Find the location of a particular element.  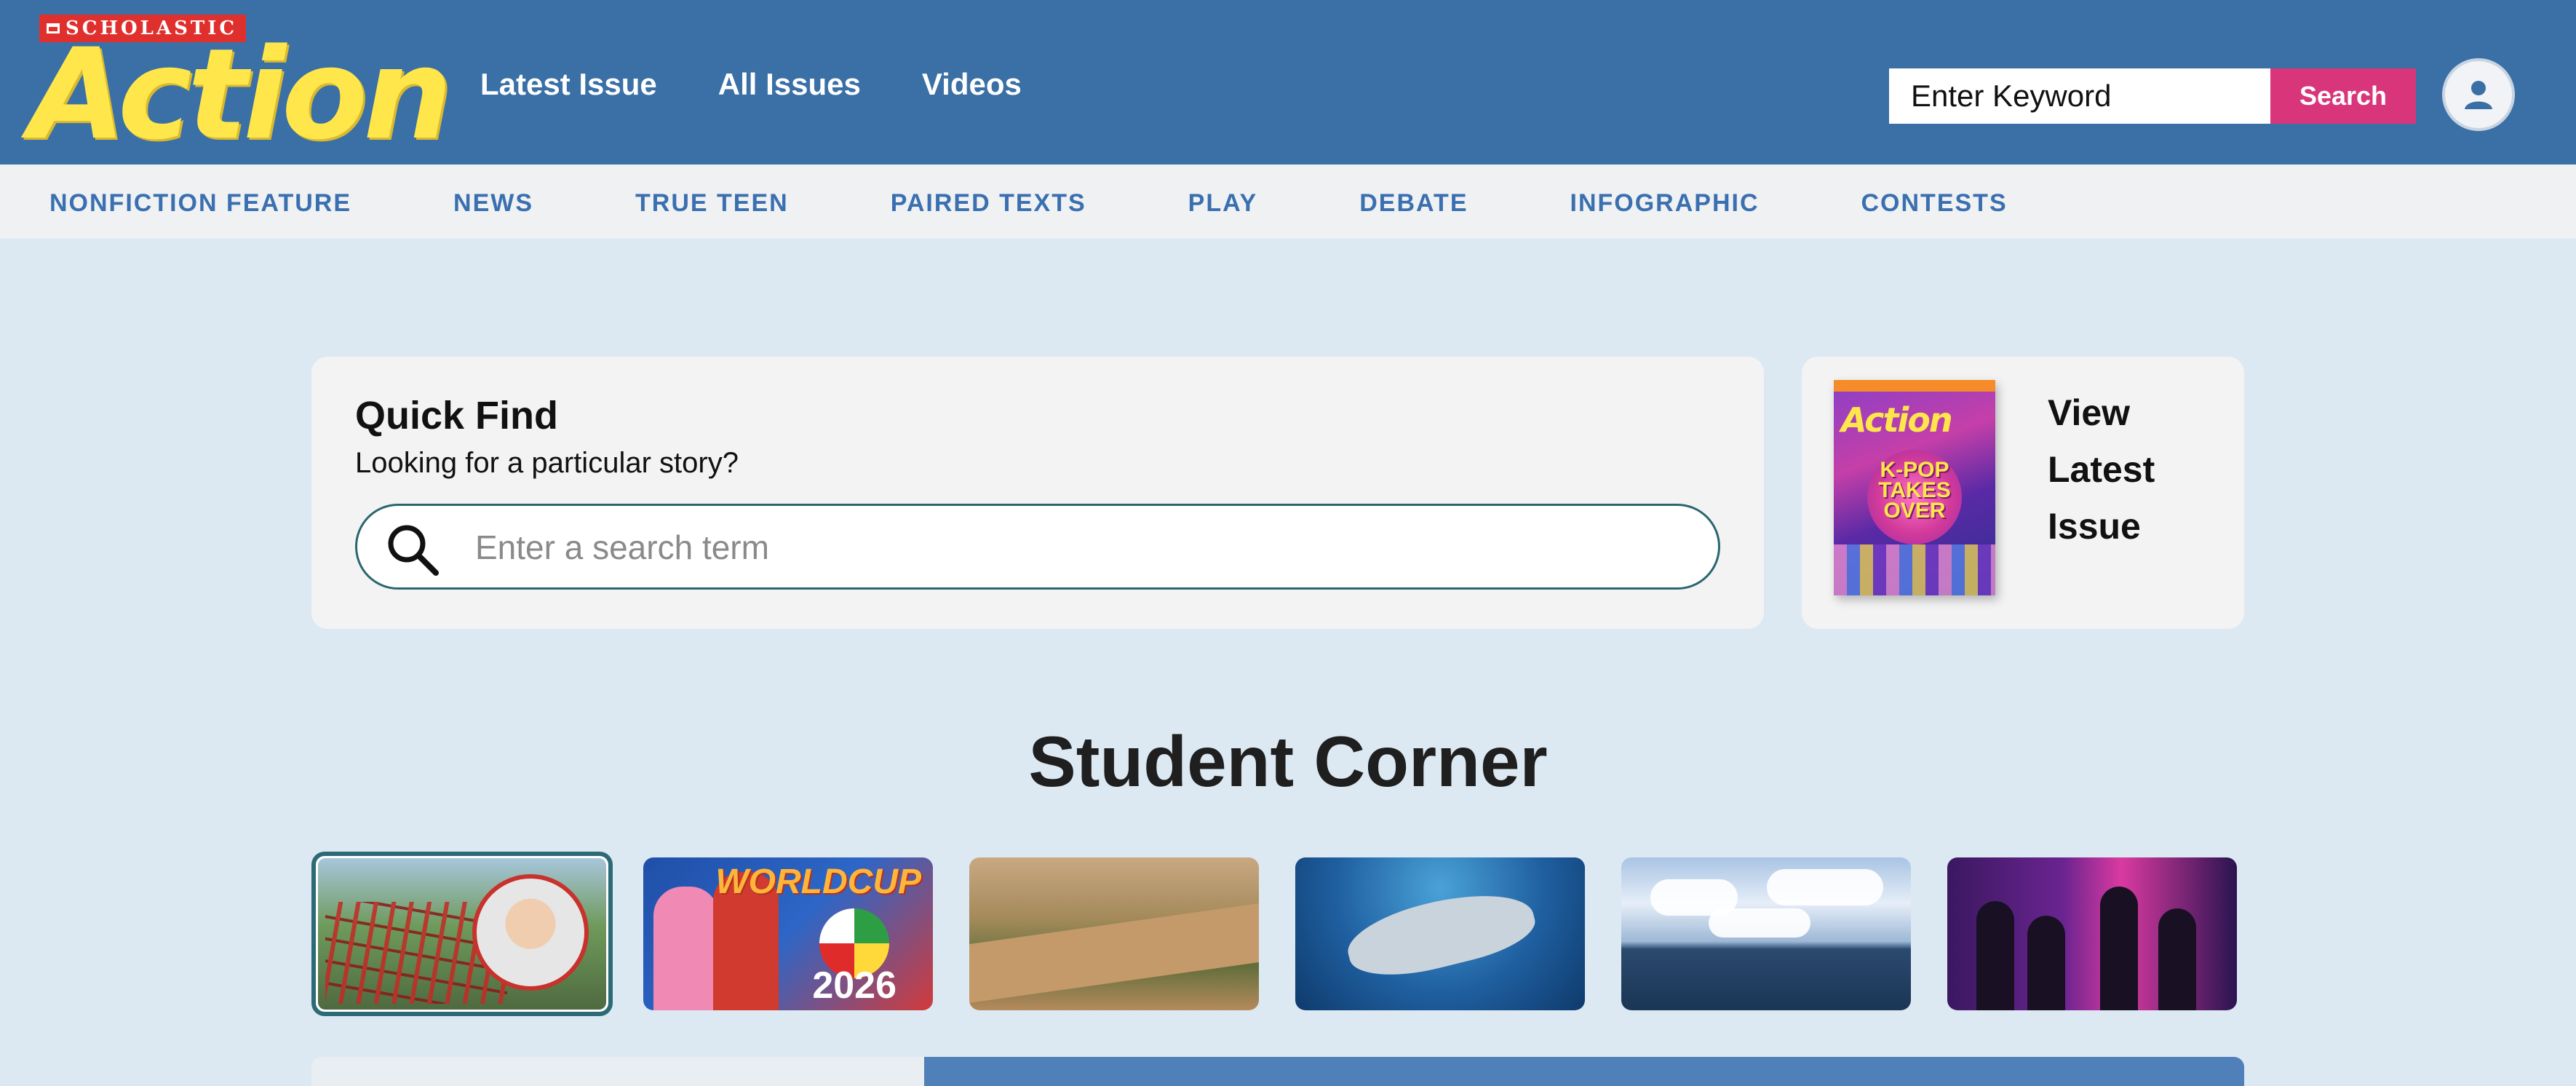

next-section-banner is located at coordinates (1277, 1071).